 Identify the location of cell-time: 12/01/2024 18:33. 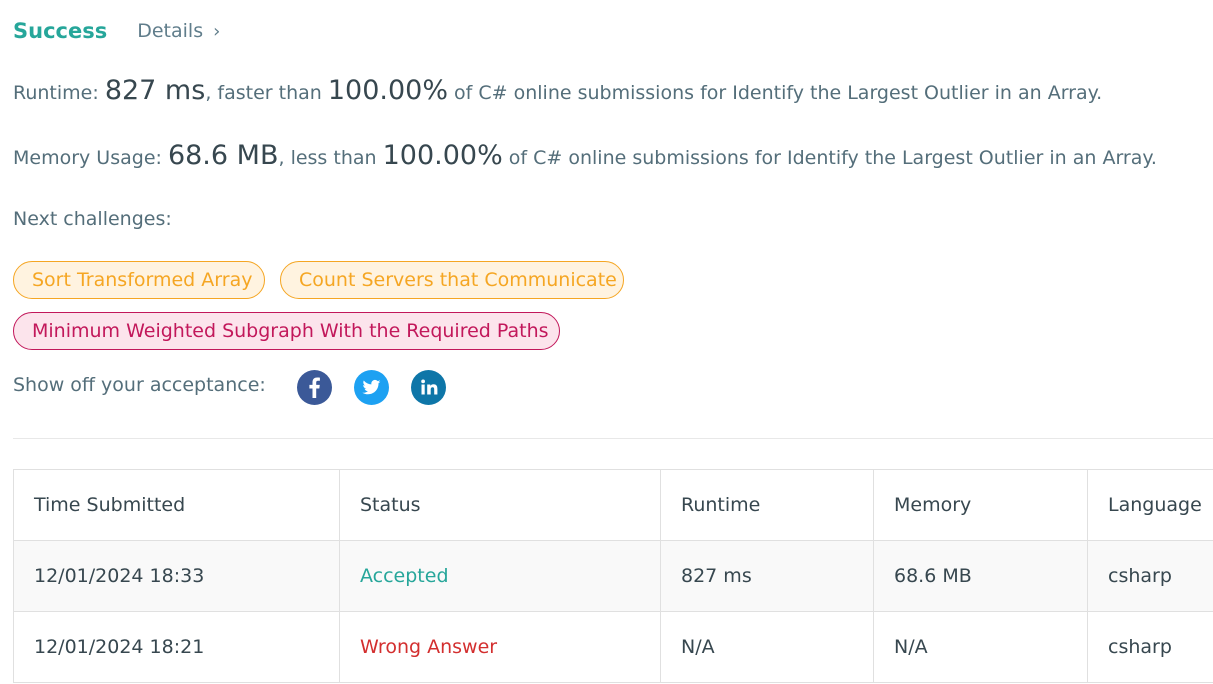
(176, 576).